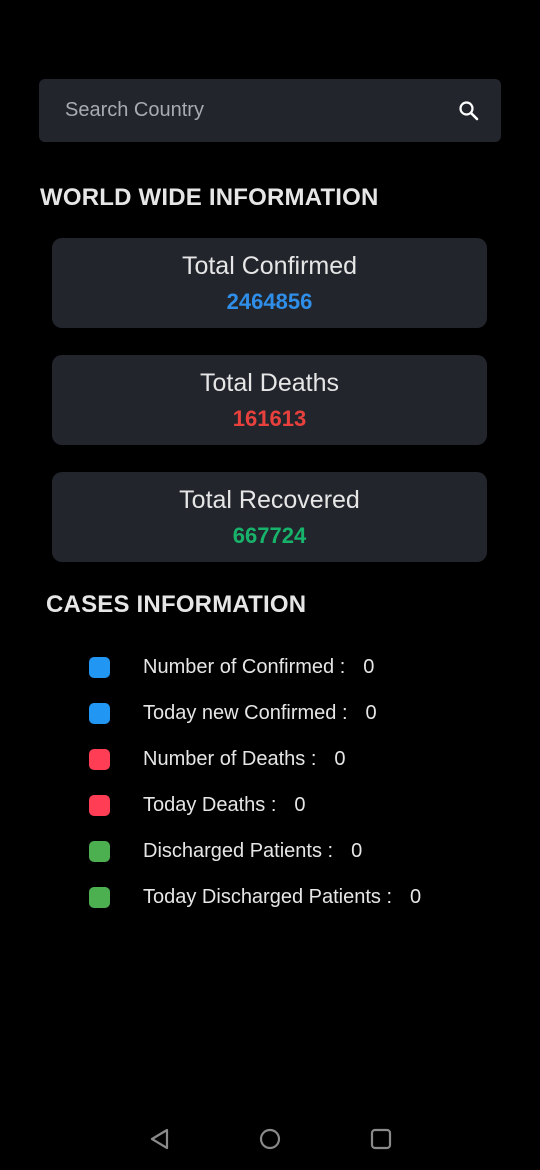 This screenshot has width=540, height=1170. What do you see at coordinates (269, 500) in the screenshot?
I see `total-recovered-label: Total Recovered` at bounding box center [269, 500].